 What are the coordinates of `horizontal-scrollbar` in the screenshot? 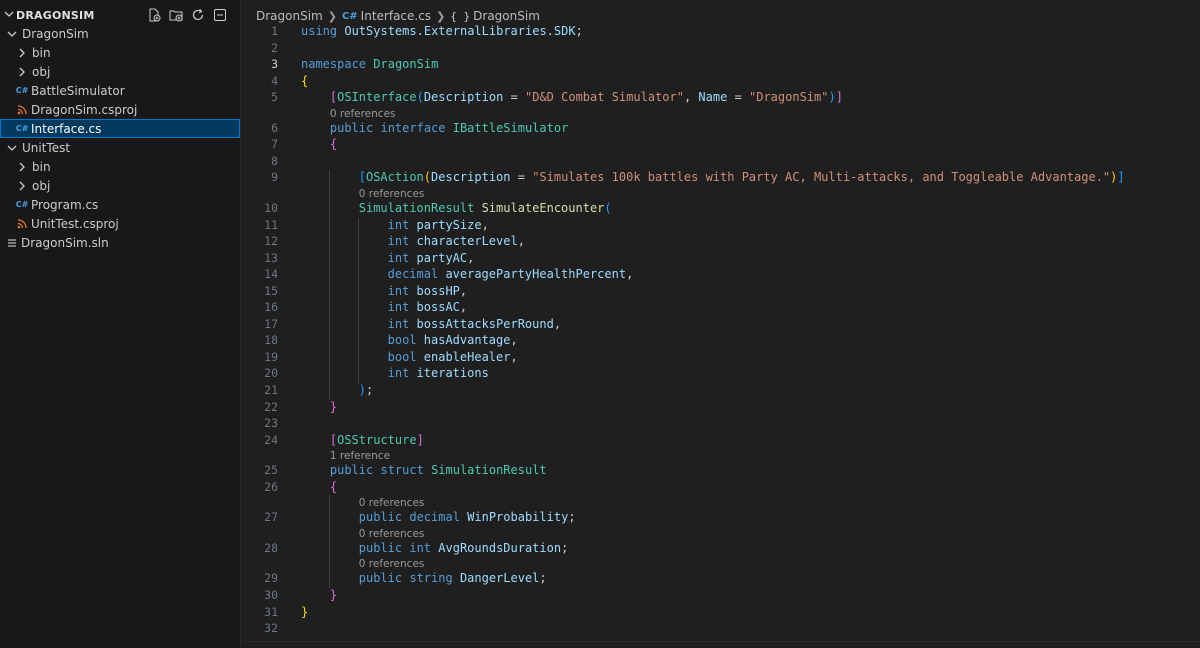 It's located at (721, 641).